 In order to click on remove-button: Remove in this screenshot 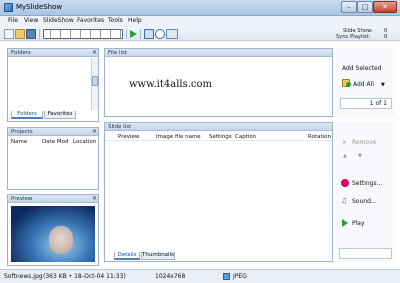, I will do `click(364, 142)`.